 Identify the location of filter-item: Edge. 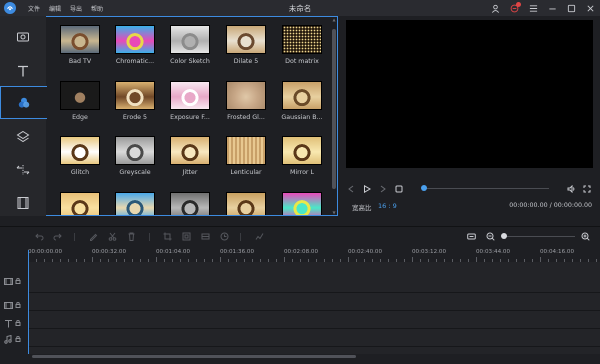
(80, 101).